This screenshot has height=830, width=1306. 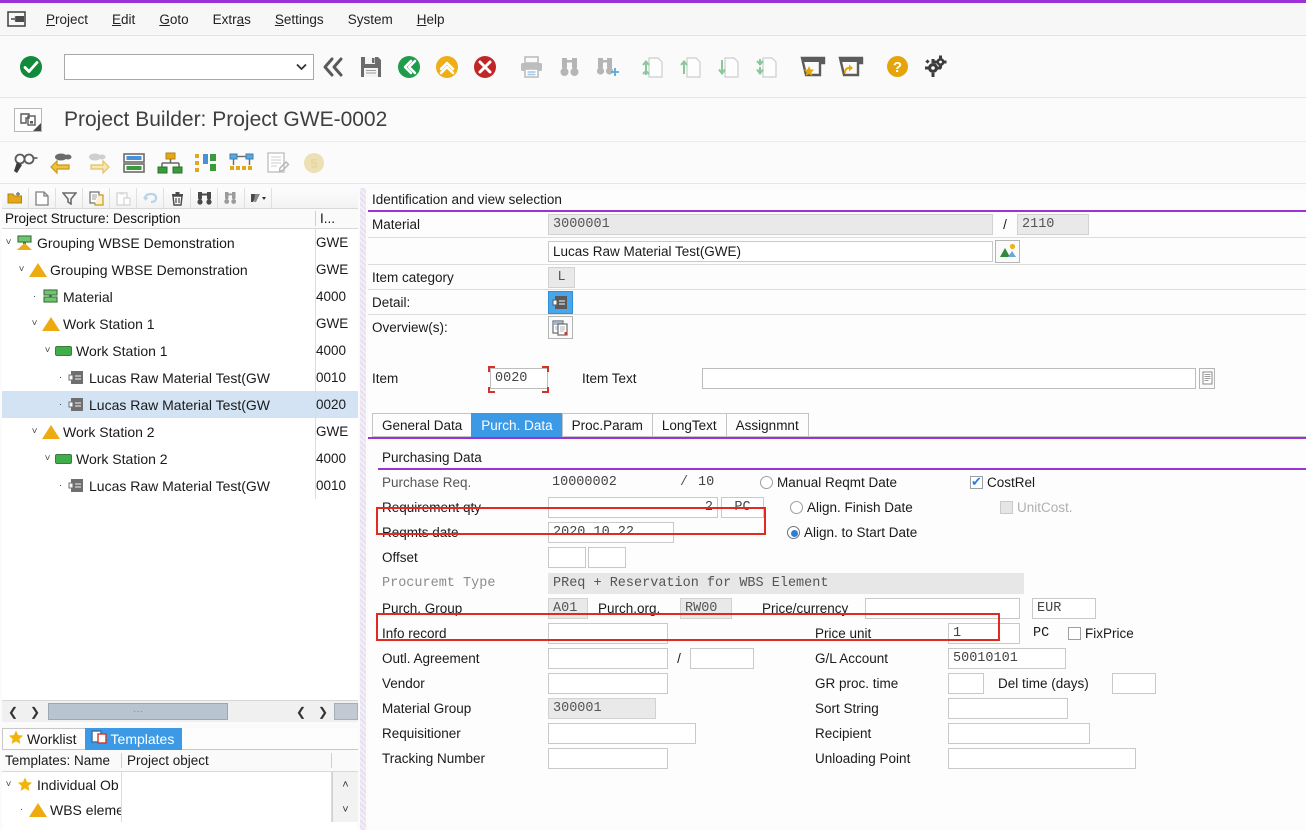 I want to click on menu-item-edit: Edit, so click(x=123, y=19).